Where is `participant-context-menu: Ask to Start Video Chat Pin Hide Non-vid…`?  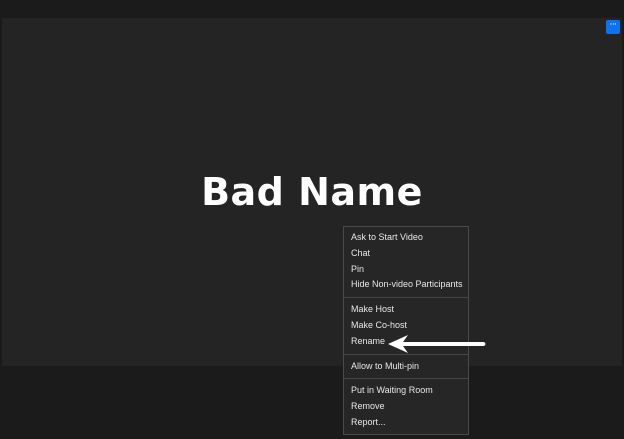
participant-context-menu: Ask to Start Video Chat Pin Hide Non-vid… is located at coordinates (406, 330).